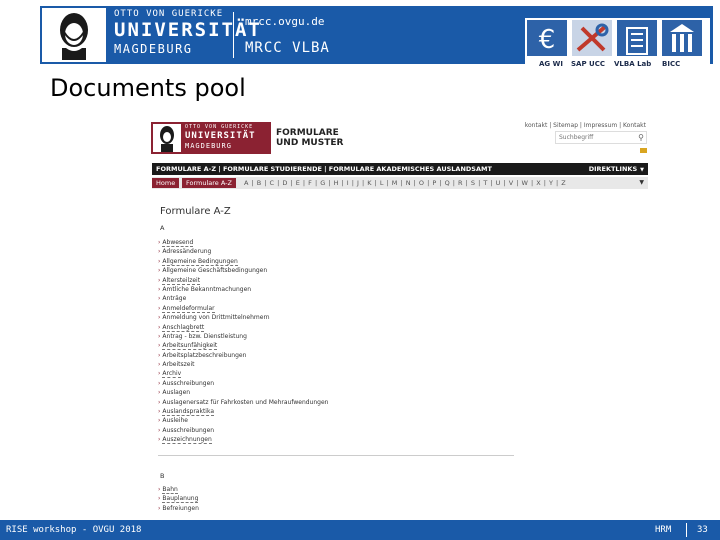 The image size is (720, 540). I want to click on list-item: › Befreiungen, so click(178, 508).